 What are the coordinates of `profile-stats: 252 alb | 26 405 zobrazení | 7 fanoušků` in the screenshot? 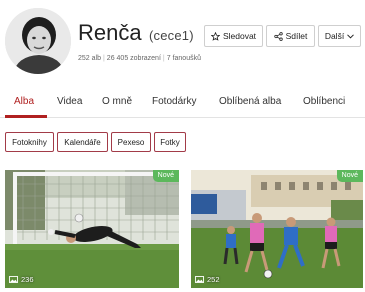 It's located at (139, 58).